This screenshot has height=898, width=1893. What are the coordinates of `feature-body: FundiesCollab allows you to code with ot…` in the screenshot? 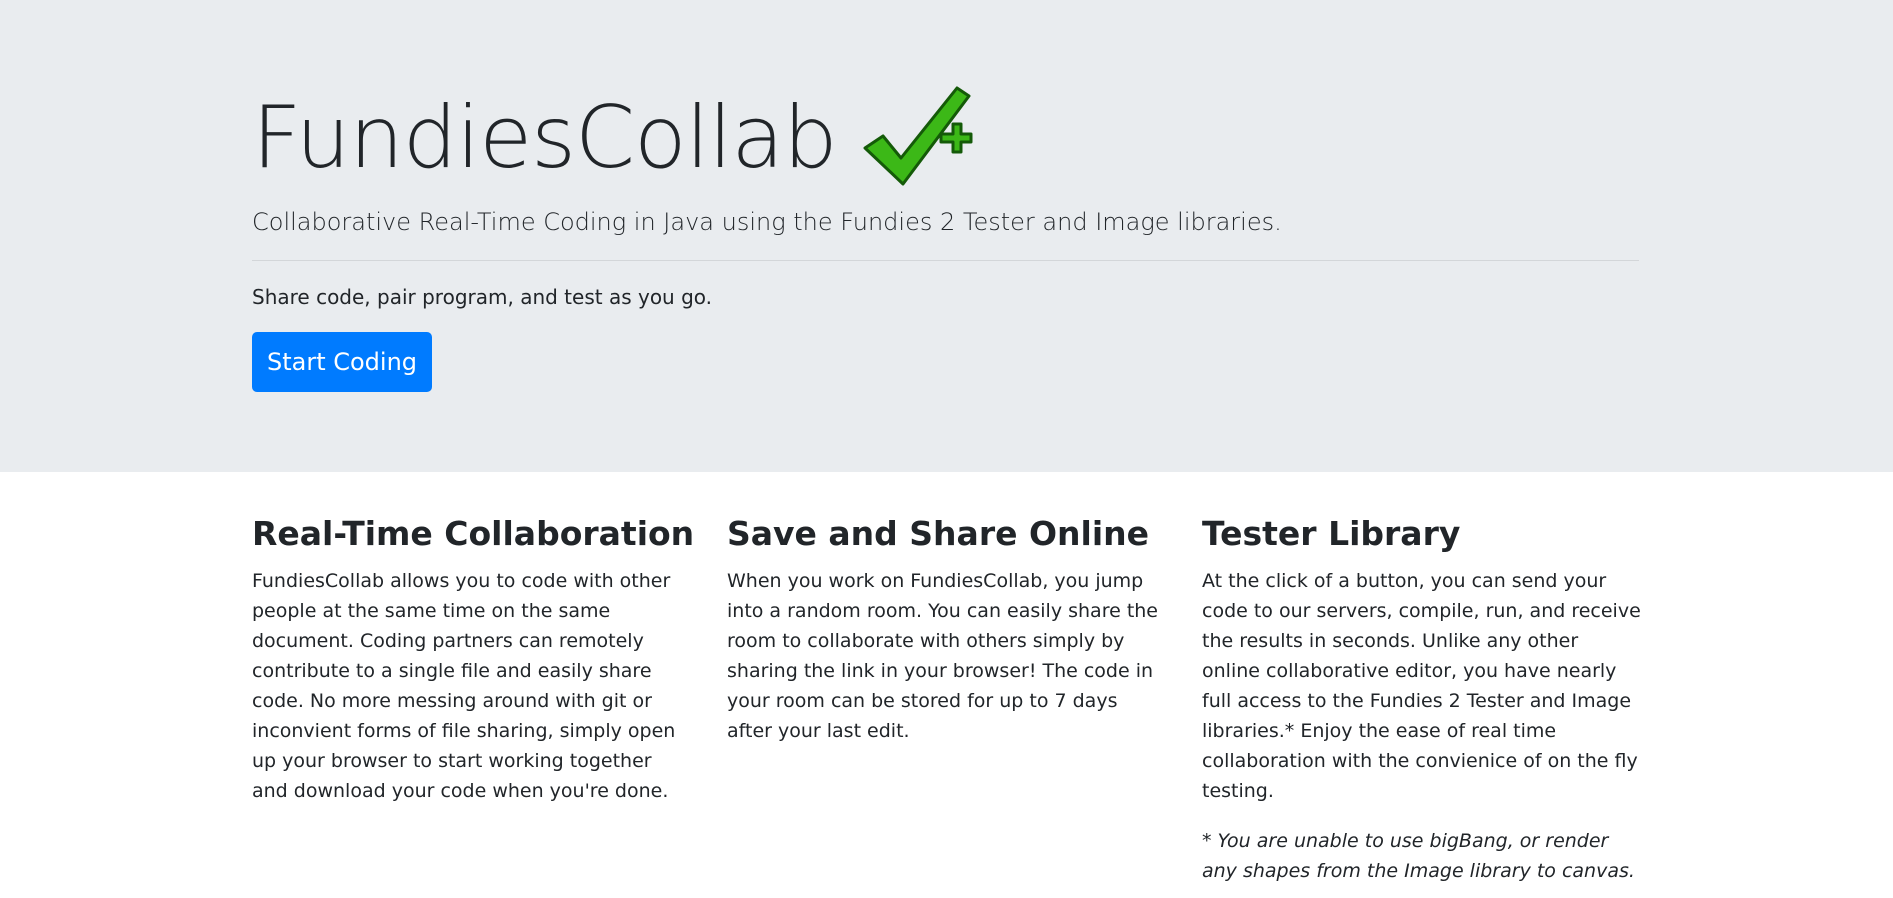 It's located at (464, 686).